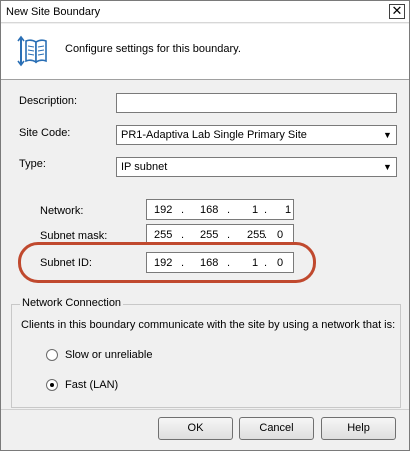 The image size is (410, 451). I want to click on ip-octet: 168, so click(209, 210).